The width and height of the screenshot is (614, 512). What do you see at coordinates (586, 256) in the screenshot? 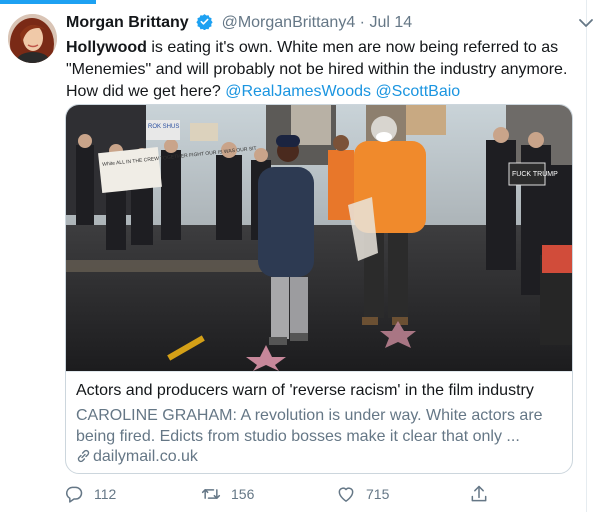
I see `column-divider` at bounding box center [586, 256].